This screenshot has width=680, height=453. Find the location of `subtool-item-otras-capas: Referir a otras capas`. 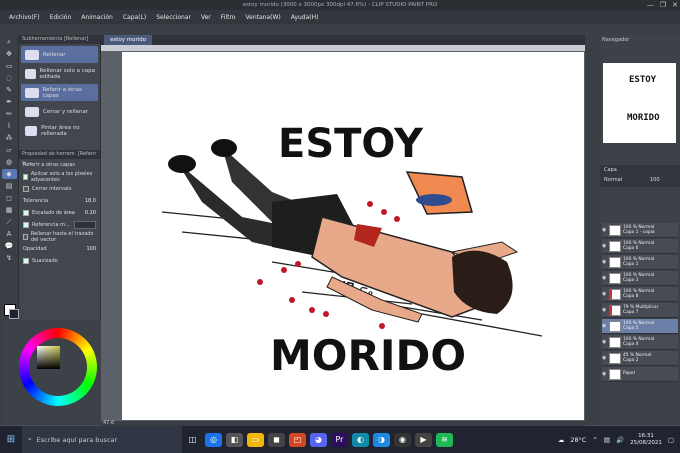

subtool-item-otras-capas: Referir a otras capas is located at coordinates (59, 92).